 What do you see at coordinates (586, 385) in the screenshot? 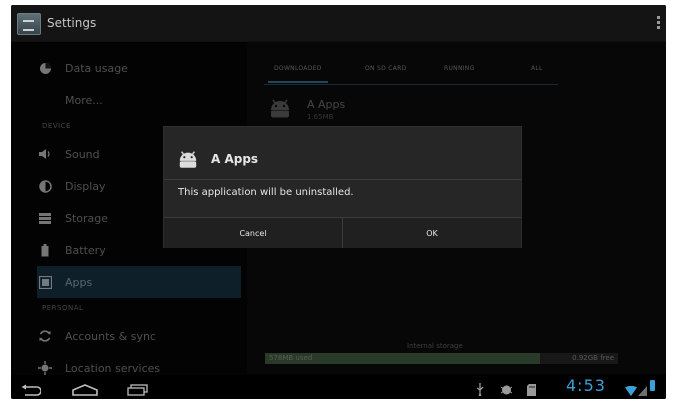
I see `clock: 4:53` at bounding box center [586, 385].